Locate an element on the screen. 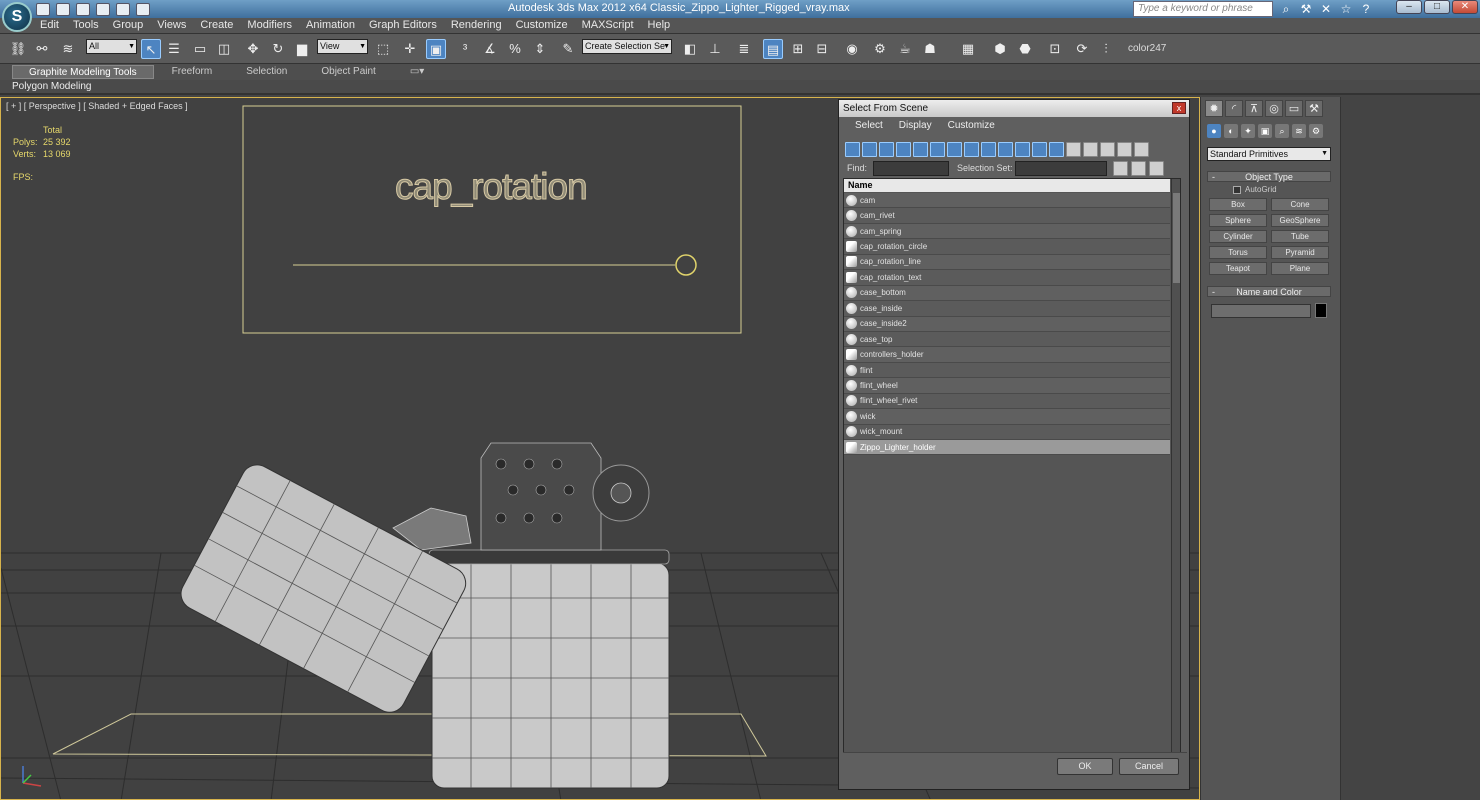 This screenshot has width=1480, height=800. display-tab-icon: ▭ is located at coordinates (1294, 108).